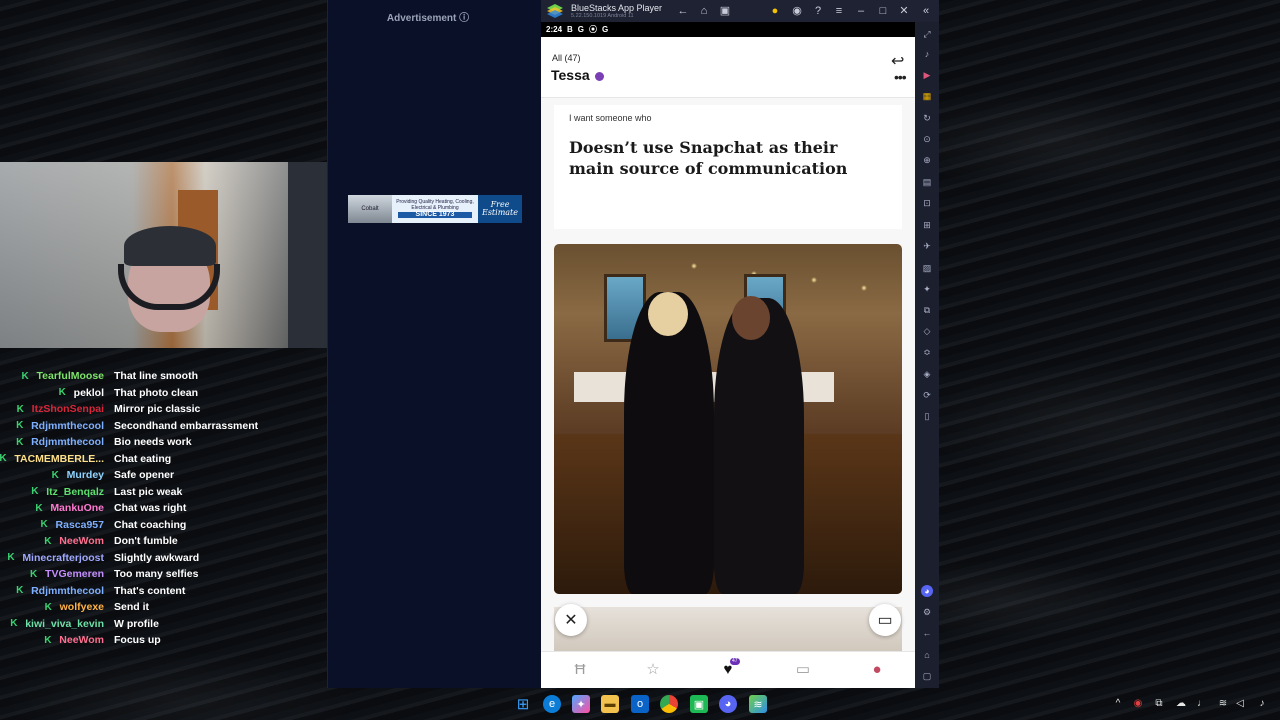 The image size is (1280, 720). What do you see at coordinates (156, 376) in the screenshot?
I see `chat-message-text: That line smooth` at bounding box center [156, 376].